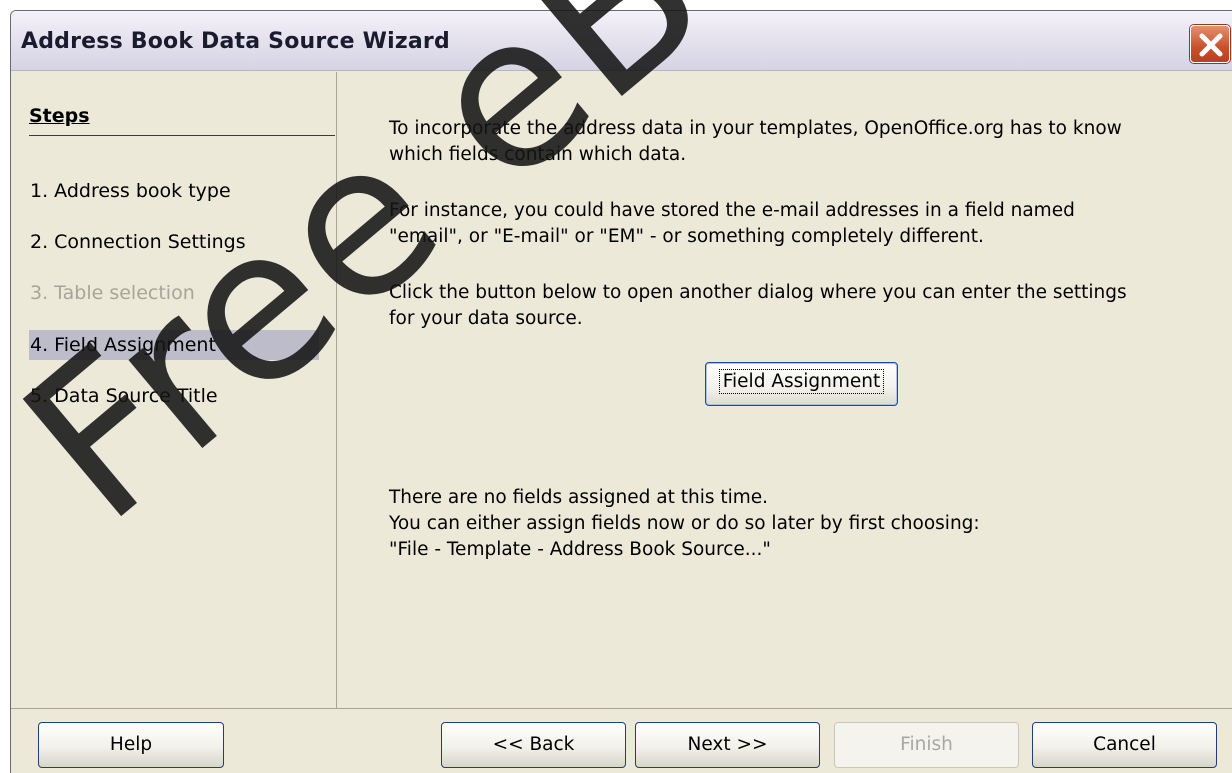  I want to click on field-assignment-button: Field Assignment, so click(801, 384).